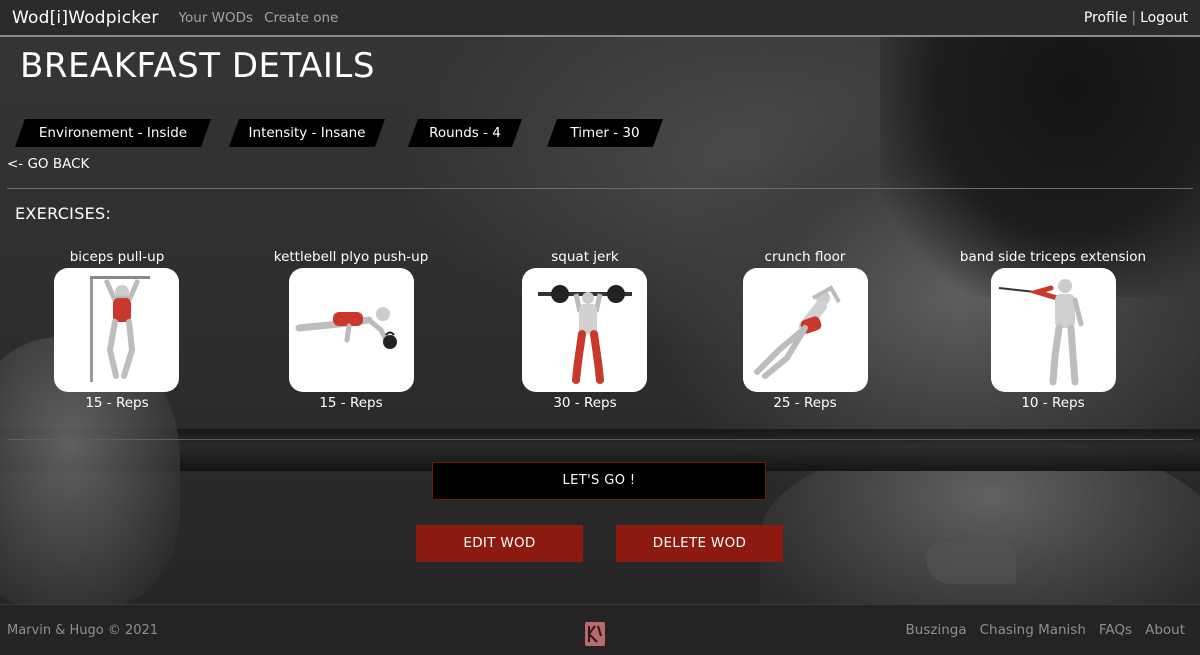 The height and width of the screenshot is (655, 1200). What do you see at coordinates (971, 563) in the screenshot?
I see `background-apparel-logo` at bounding box center [971, 563].